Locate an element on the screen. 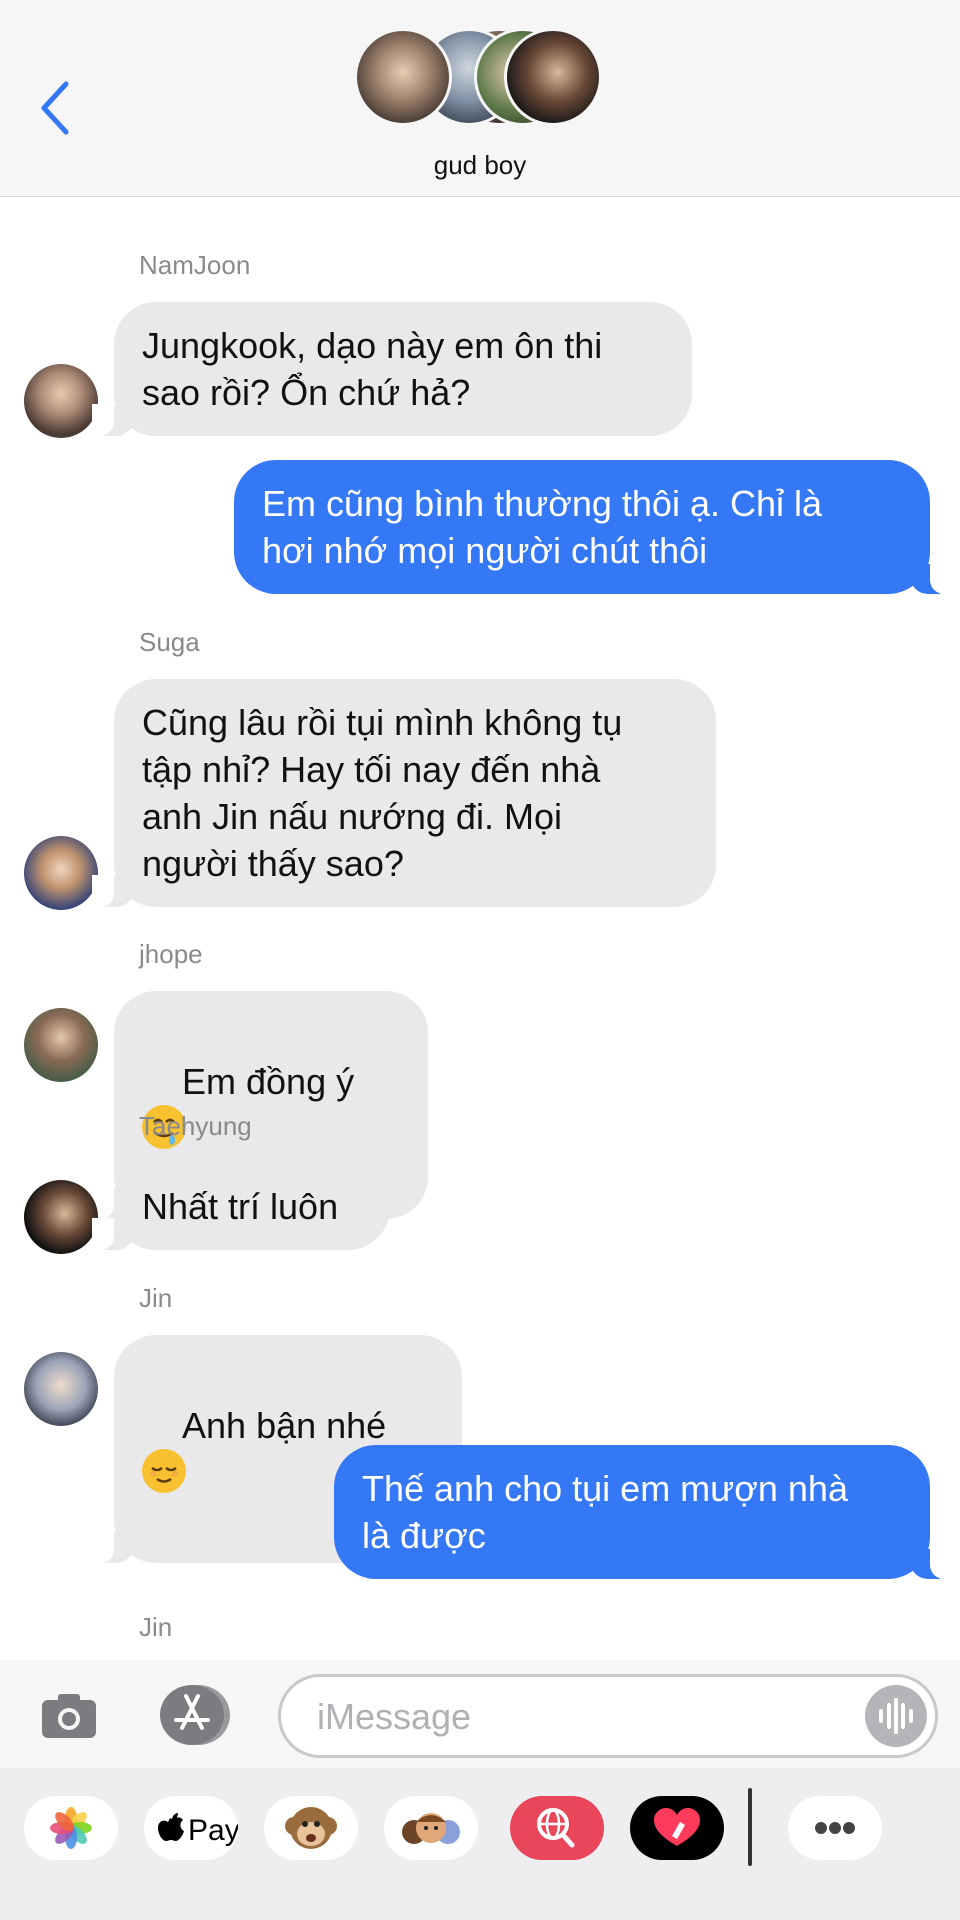  heart-touch-icon is located at coordinates (677, 1827).